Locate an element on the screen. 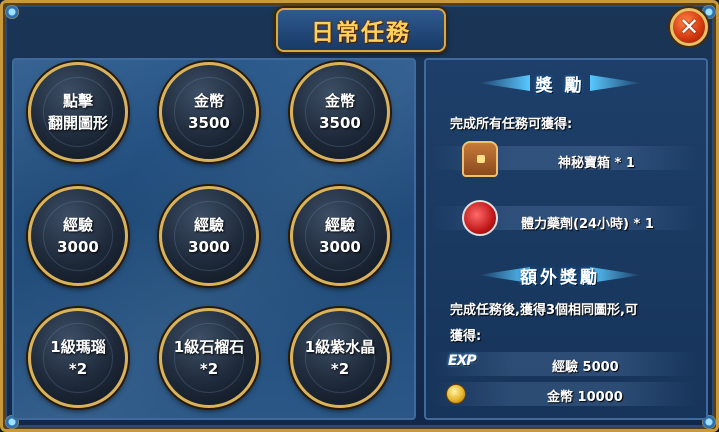 The width and height of the screenshot is (719, 432). window-title: 日常任務 is located at coordinates (361, 33).